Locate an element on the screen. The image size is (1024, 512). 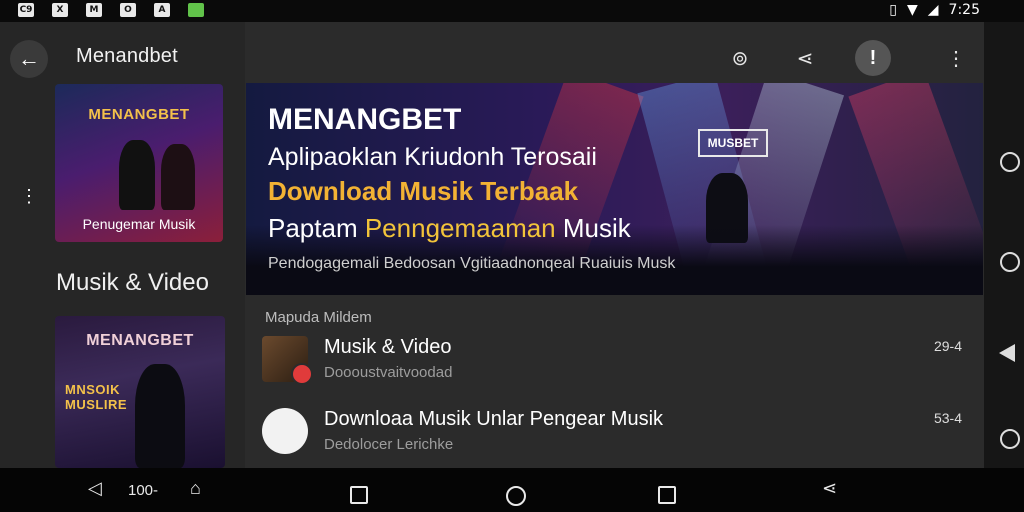
banner-line-3: Paptam Penngemaaman Musik is located at coordinates (449, 228).